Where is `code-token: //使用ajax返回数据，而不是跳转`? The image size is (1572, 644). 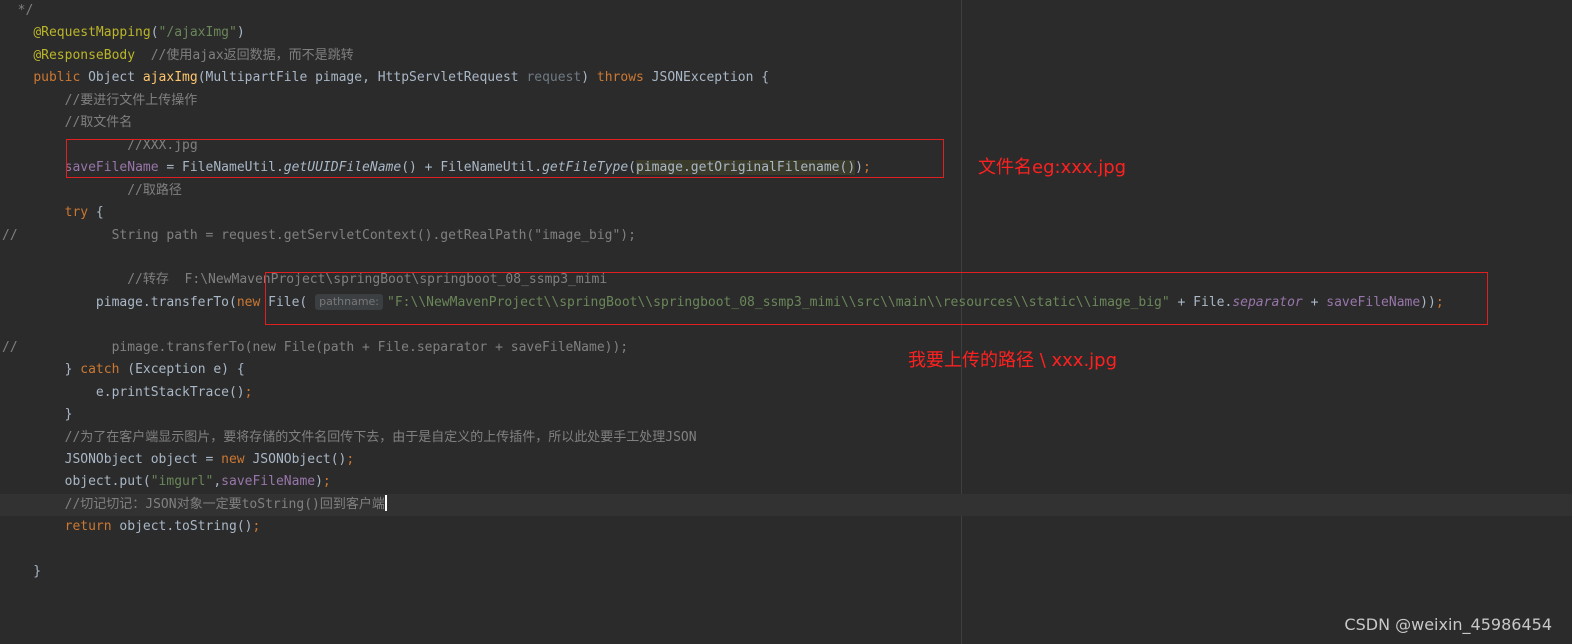
code-token: //使用ajax返回数据，而不是跳转 is located at coordinates (252, 55).